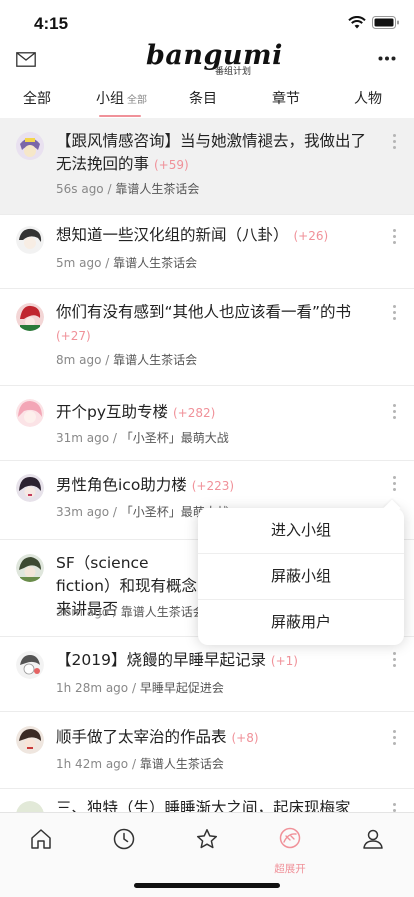 The image size is (414, 897). I want to click on reply-count: (+223), so click(213, 486).